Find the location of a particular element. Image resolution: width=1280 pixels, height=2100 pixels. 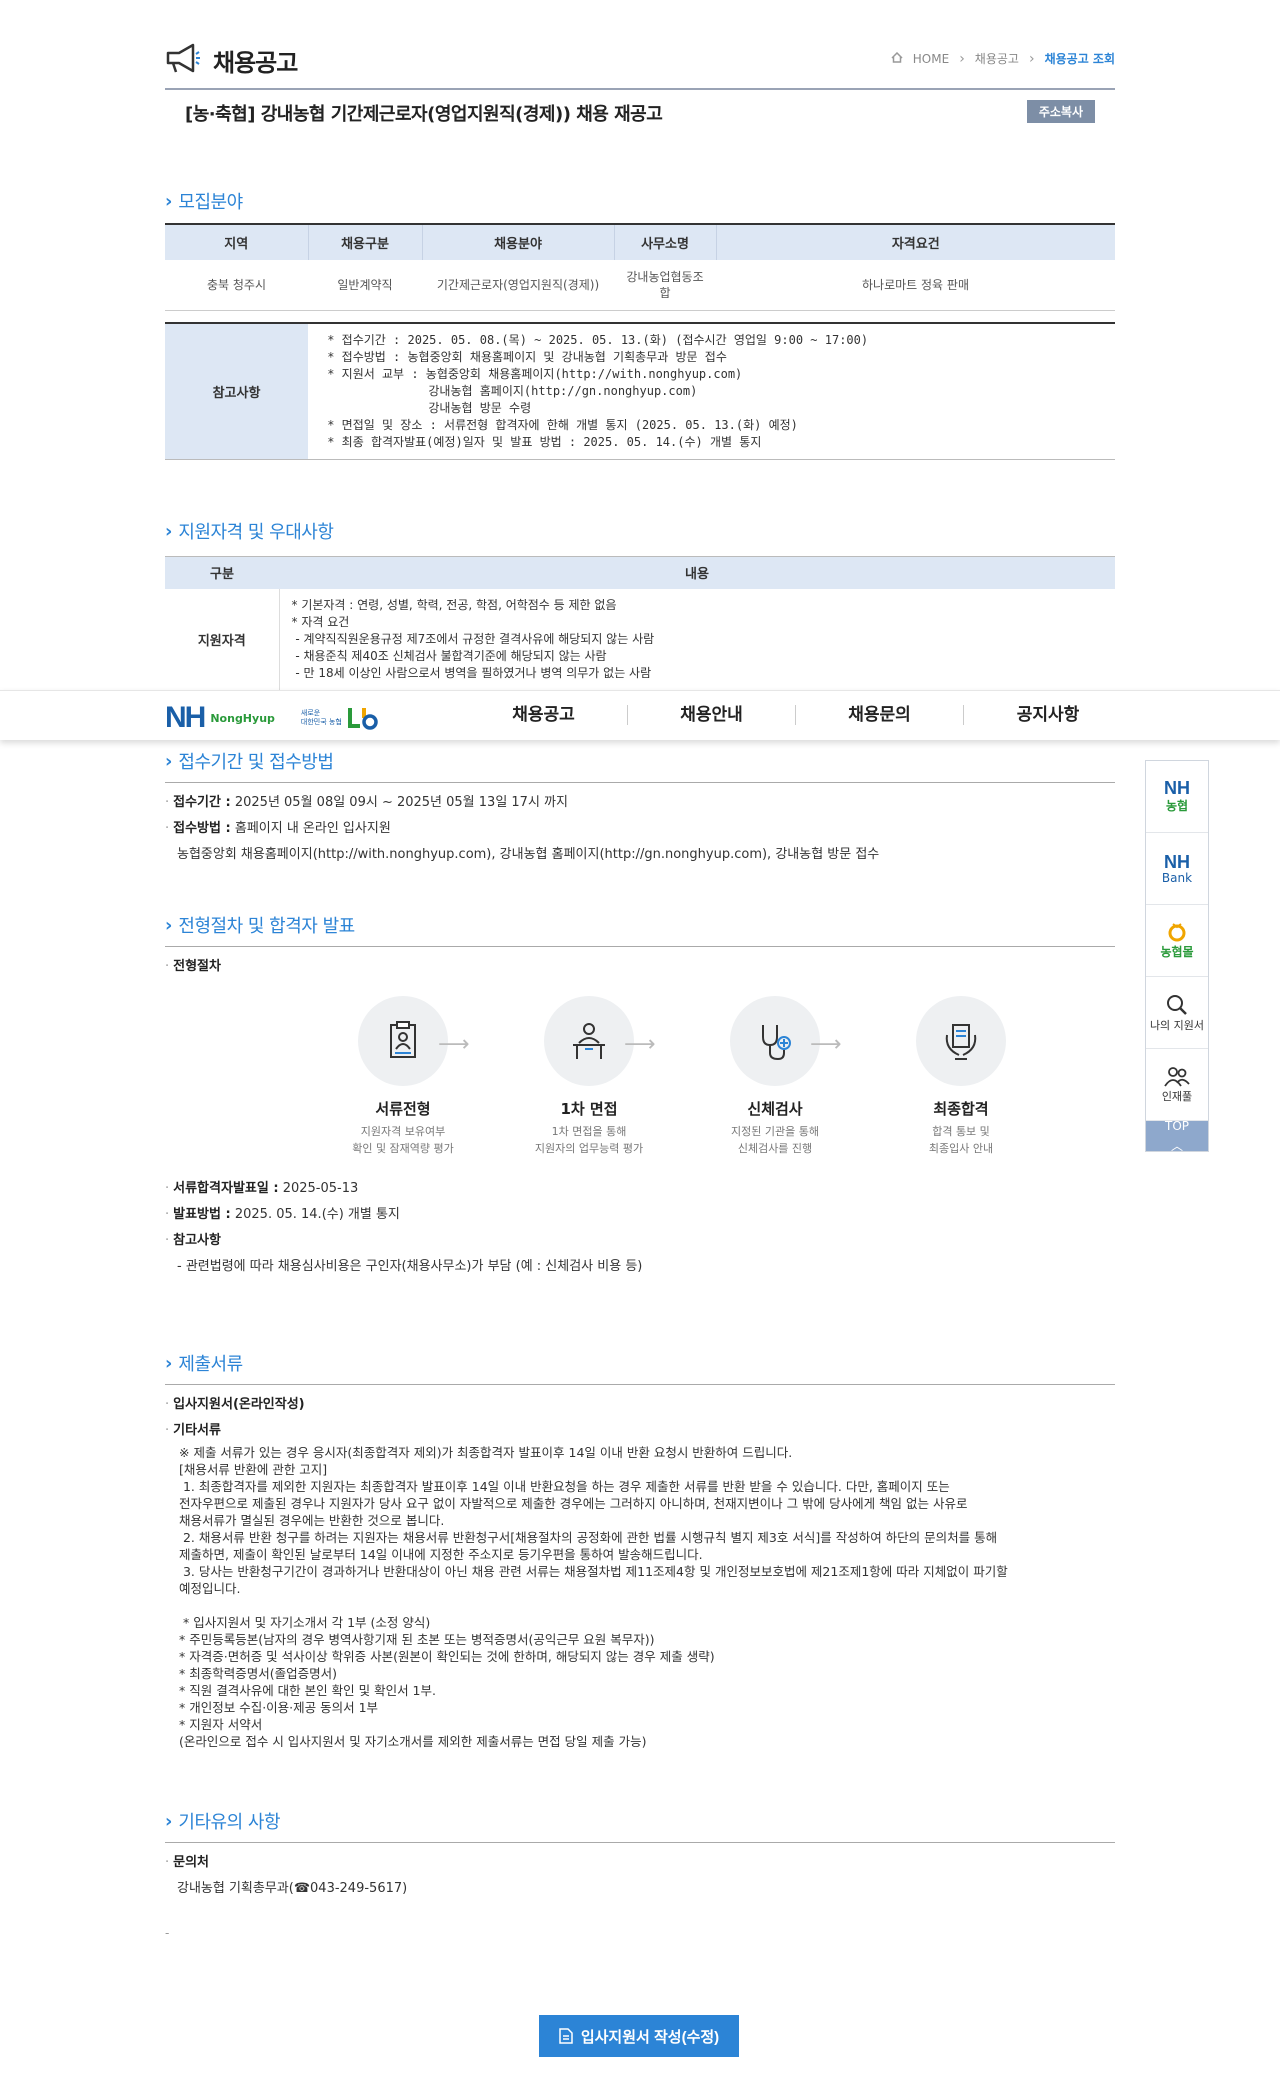

nonghyup-badge: 새로운 대한민국 농협 is located at coordinates (340, 718).